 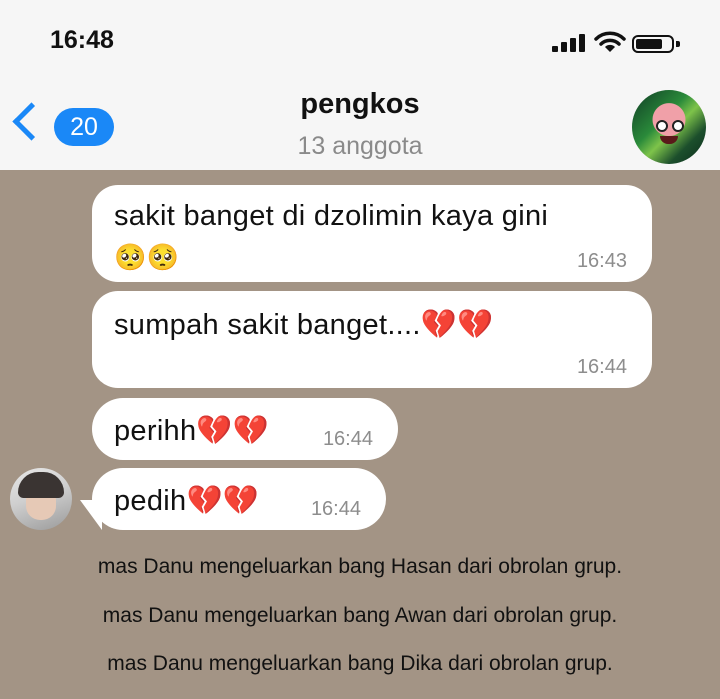 I want to click on message-emoji: 🥺🥺, so click(x=147, y=257).